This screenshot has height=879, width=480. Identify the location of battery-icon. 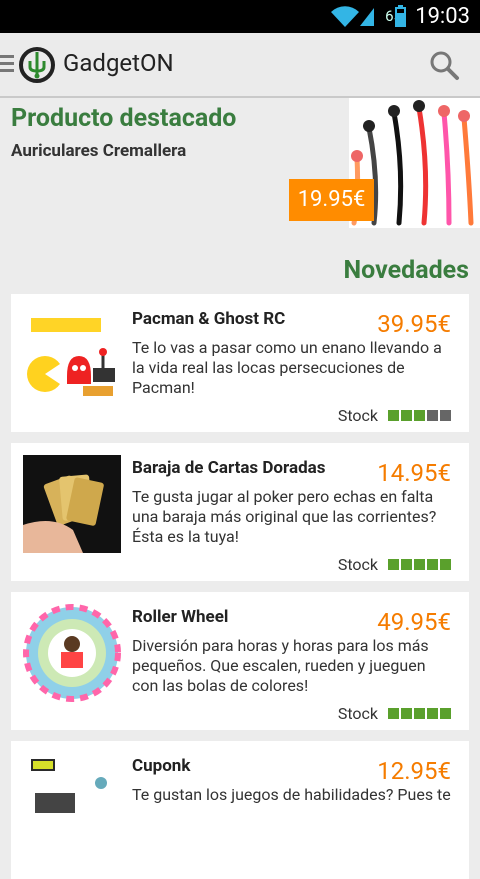
(400, 17).